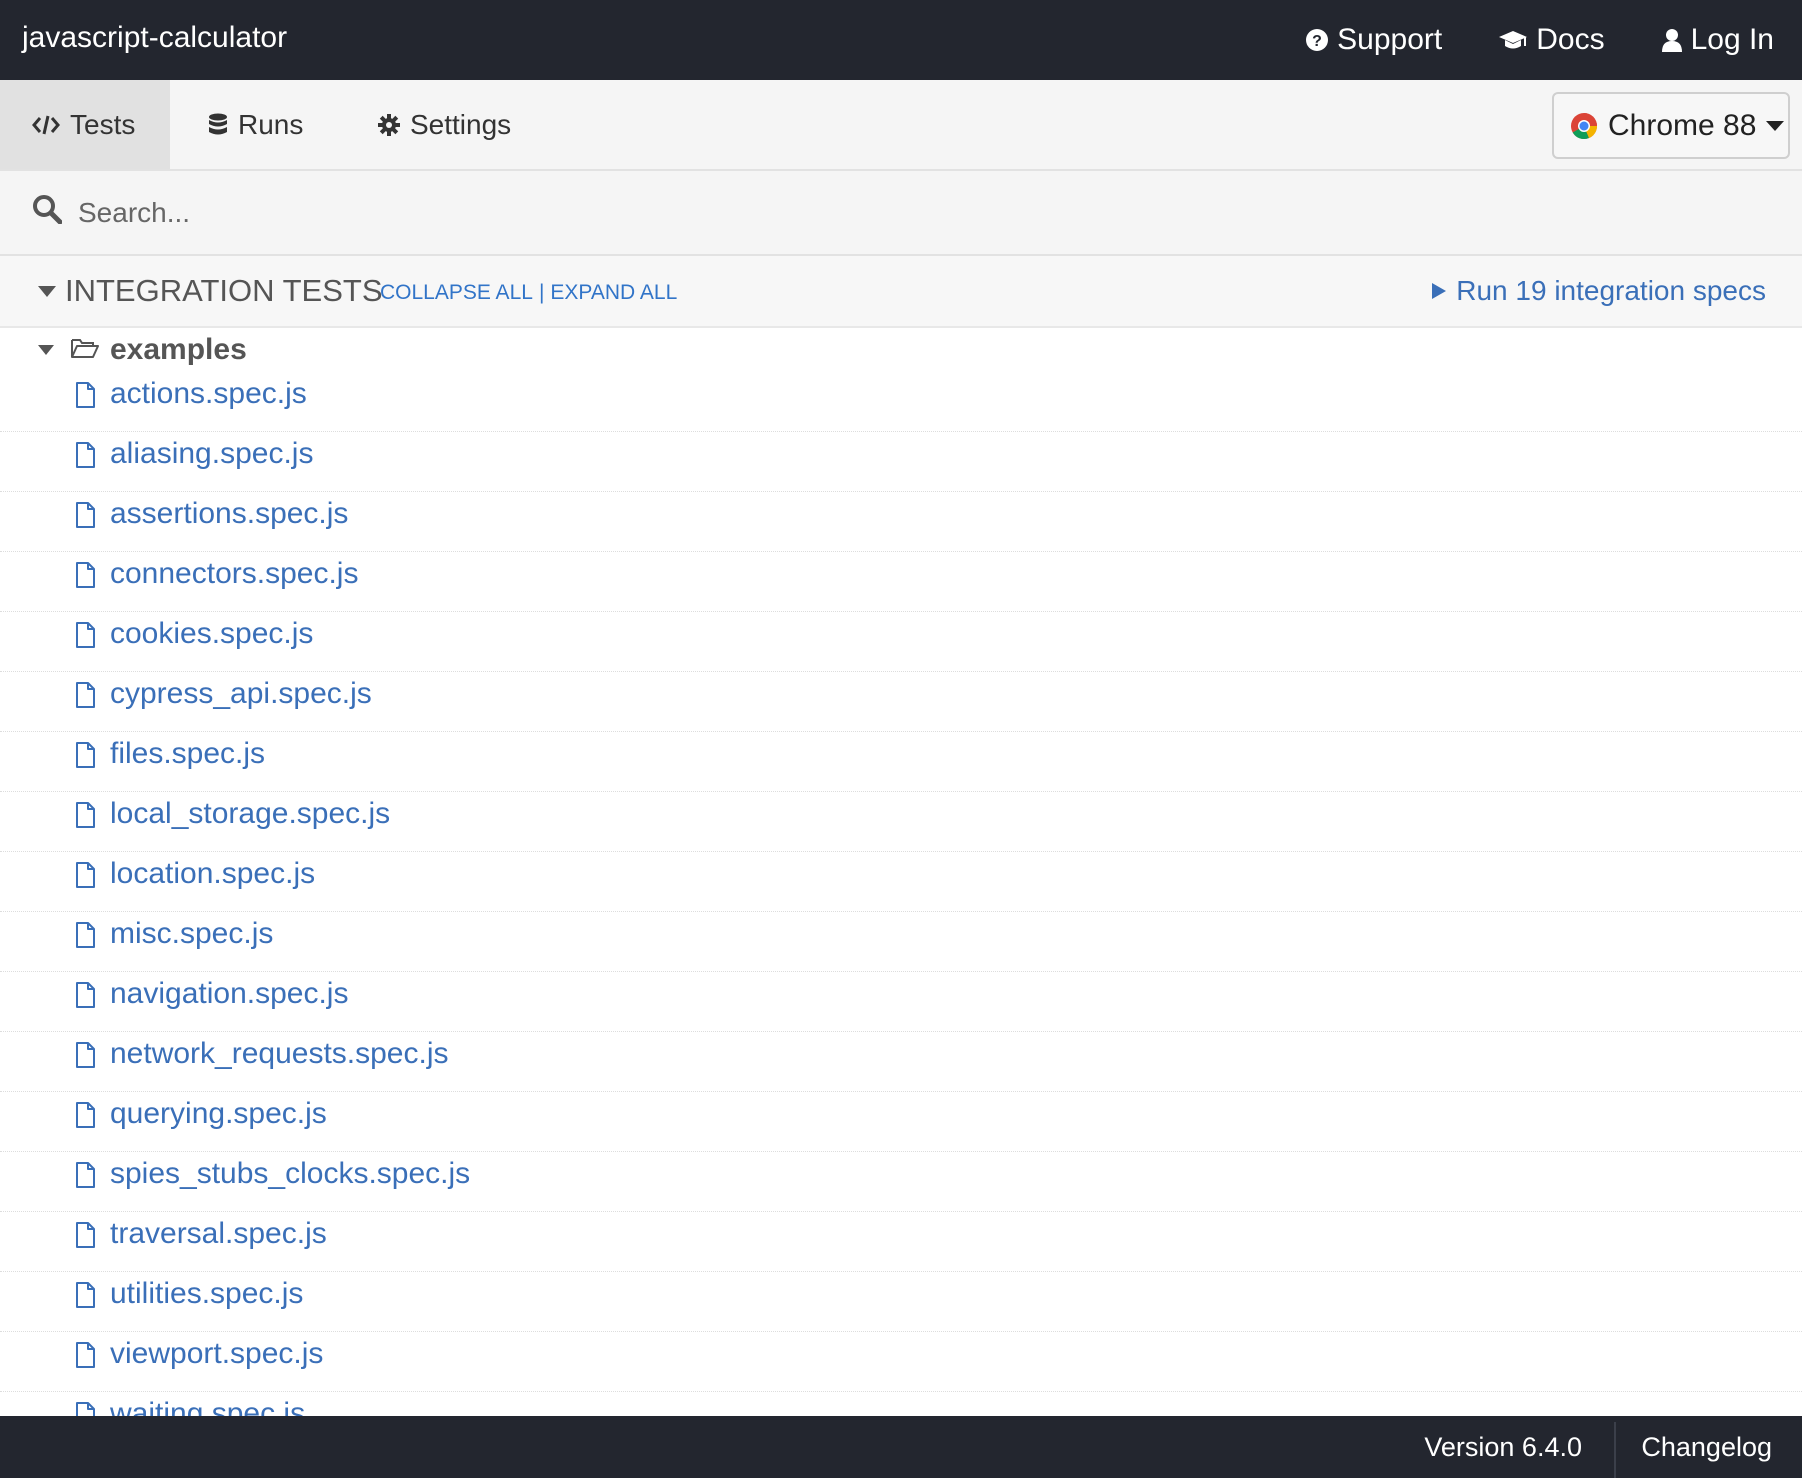 This screenshot has height=1478, width=1802. Describe the element at coordinates (613, 293) in the screenshot. I see `expand-all-link: EXPAND ALL` at that location.